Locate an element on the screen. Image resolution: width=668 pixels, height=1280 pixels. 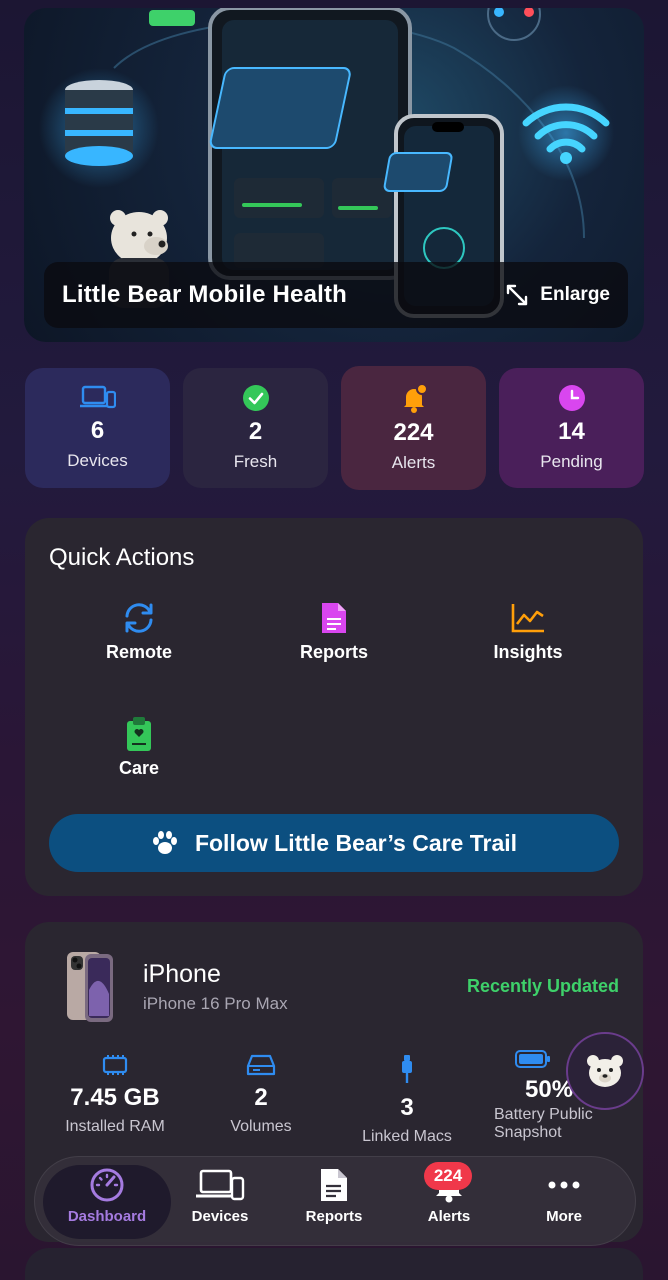
metric-label: Installed RAM is located at coordinates (115, 1126).